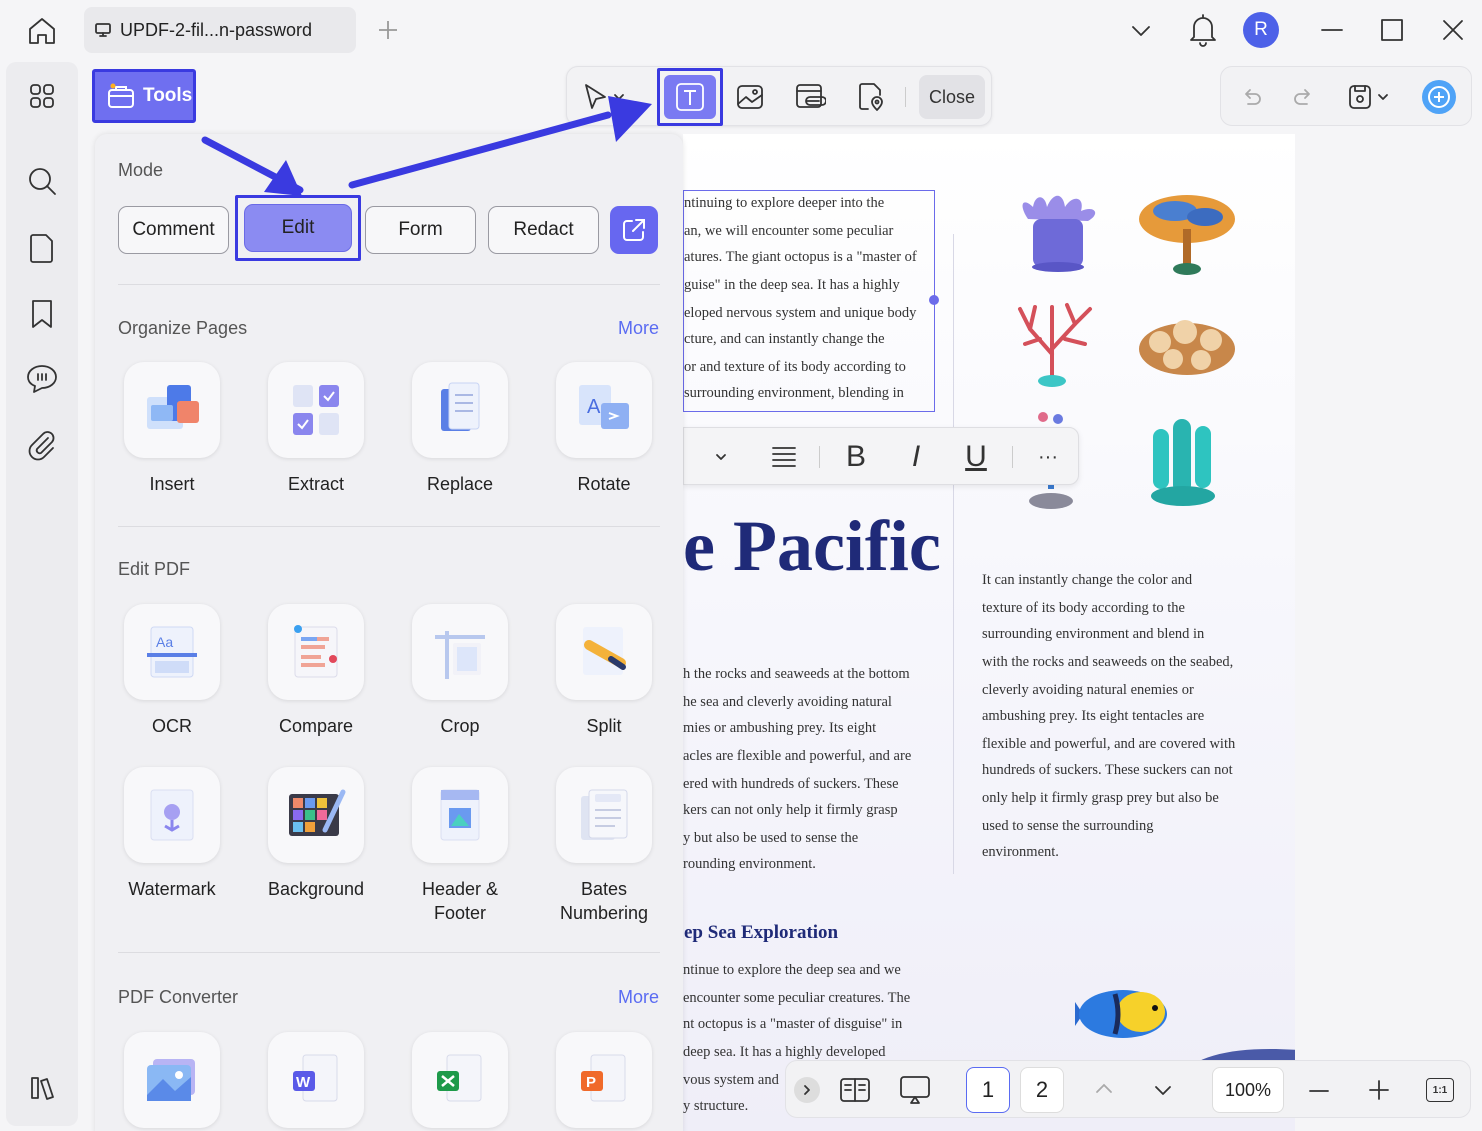  Describe the element at coordinates (1083, 608) in the screenshot. I see `text-line: texture of its body according to the` at that location.